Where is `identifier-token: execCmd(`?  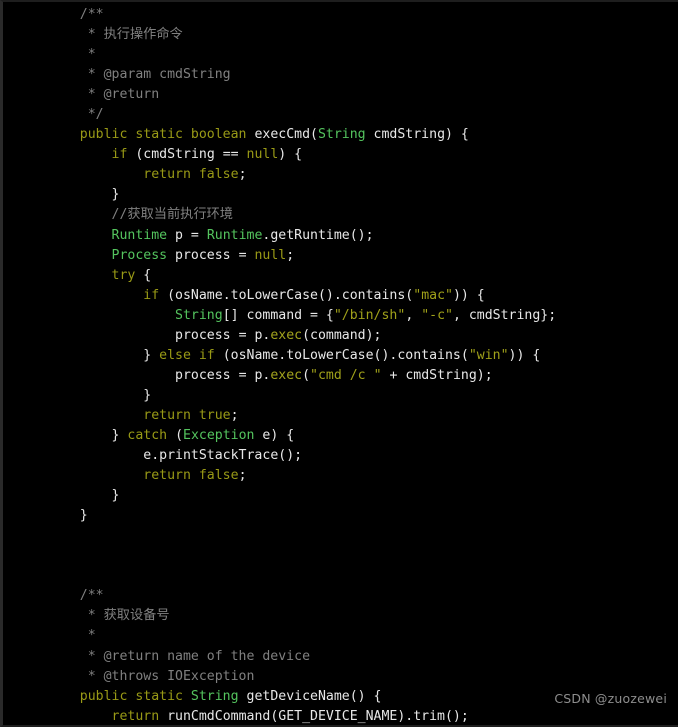 identifier-token: execCmd( is located at coordinates (286, 135).